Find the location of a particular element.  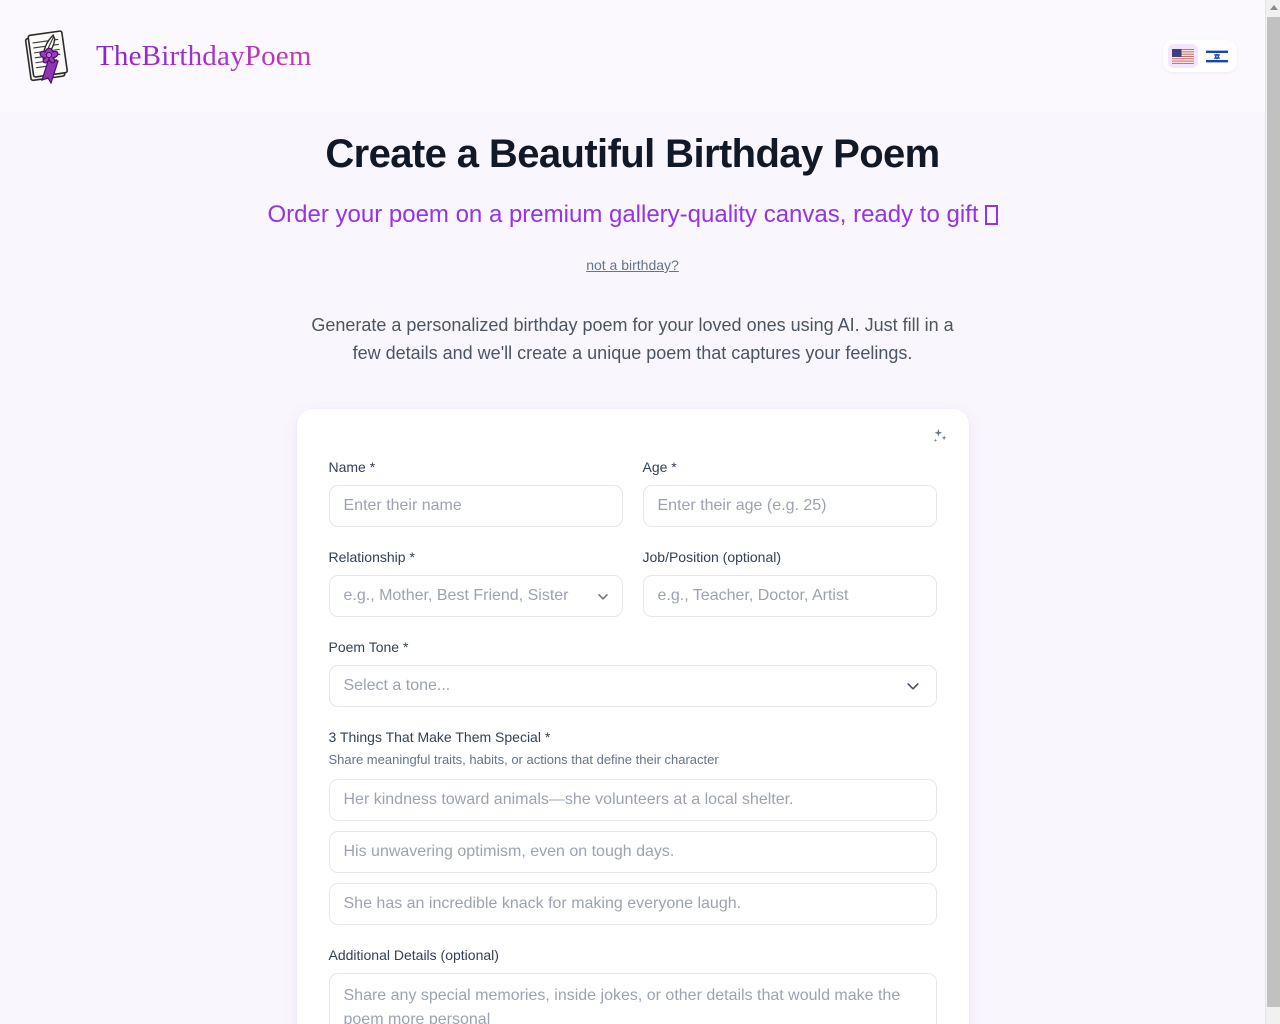

special-things-inputs is located at coordinates (632, 852).